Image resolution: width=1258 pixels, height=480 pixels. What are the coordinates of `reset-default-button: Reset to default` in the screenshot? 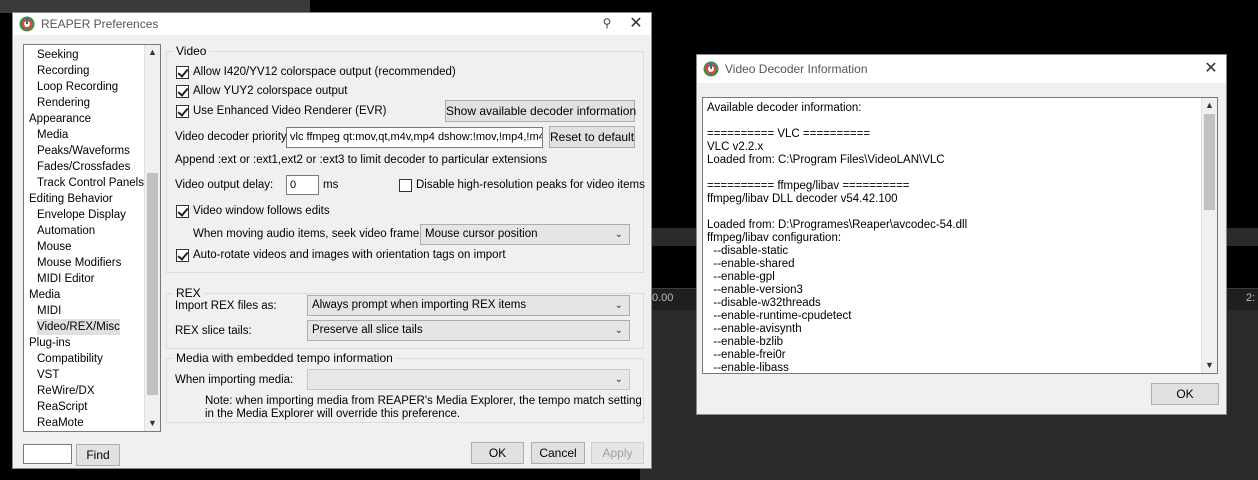 It's located at (592, 137).